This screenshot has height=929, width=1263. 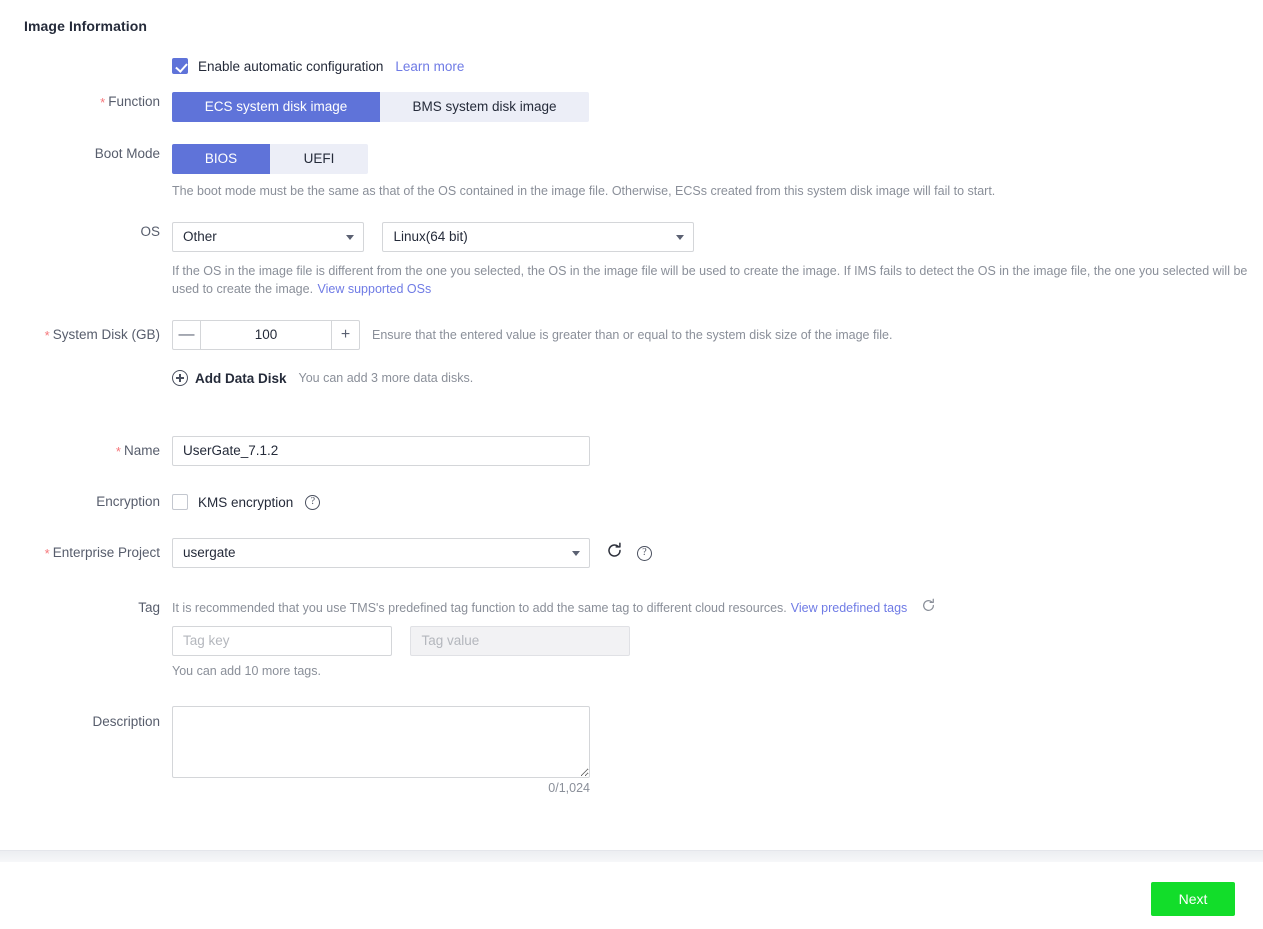 I want to click on function-label: * Function, so click(x=86, y=102).